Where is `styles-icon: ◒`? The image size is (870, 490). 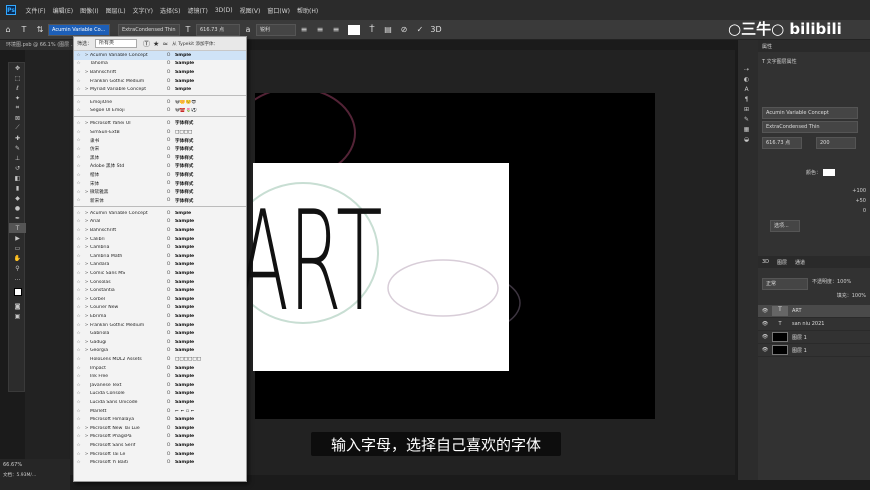 styles-icon: ◒ is located at coordinates (746, 139).